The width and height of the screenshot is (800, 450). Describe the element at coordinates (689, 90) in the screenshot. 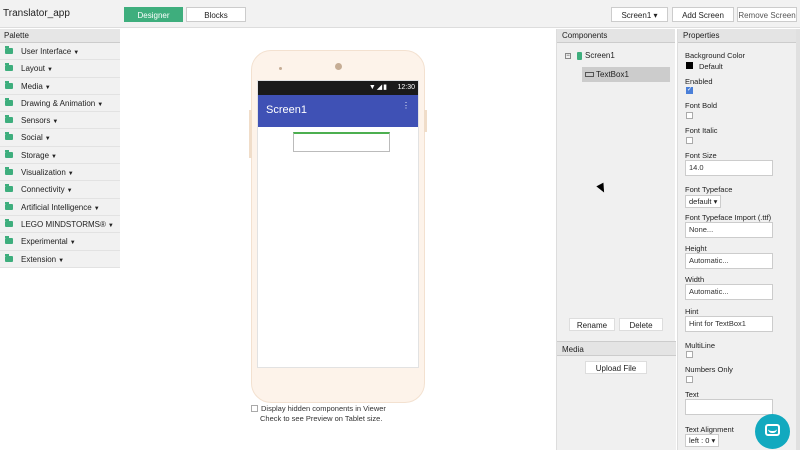

I see `enabled-checkbox` at that location.